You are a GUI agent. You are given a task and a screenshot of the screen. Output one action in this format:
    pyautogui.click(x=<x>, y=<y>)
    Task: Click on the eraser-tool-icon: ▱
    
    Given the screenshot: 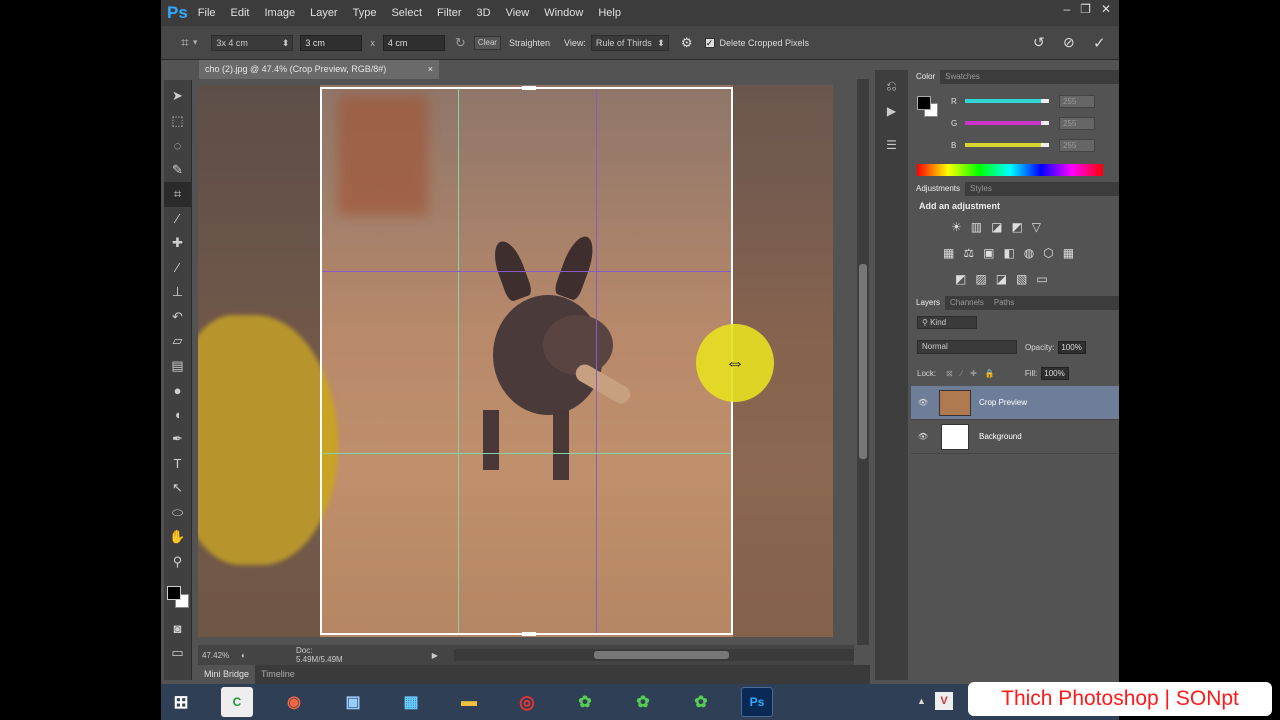 What is the action you would take?
    pyautogui.click(x=177, y=341)
    